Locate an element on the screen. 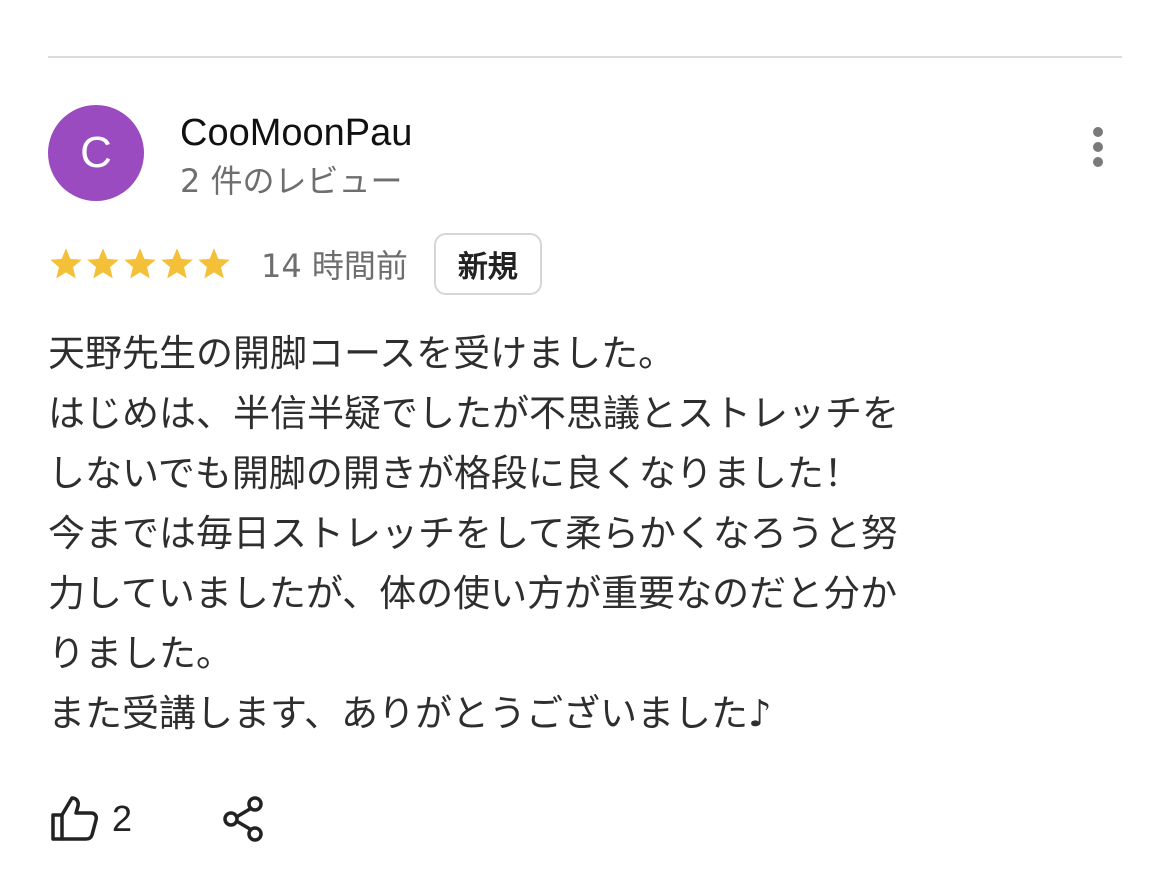  rating-row: 14 時間前 新規 is located at coordinates (295, 264).